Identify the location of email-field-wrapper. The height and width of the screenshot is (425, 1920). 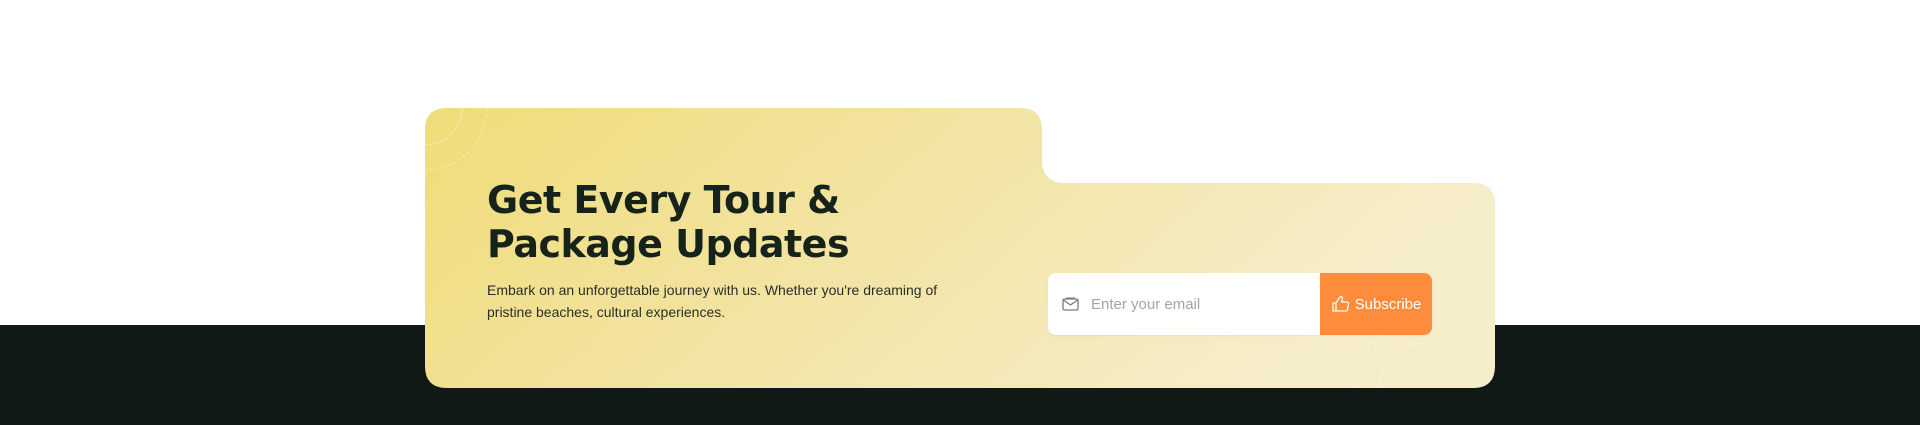
(1184, 304).